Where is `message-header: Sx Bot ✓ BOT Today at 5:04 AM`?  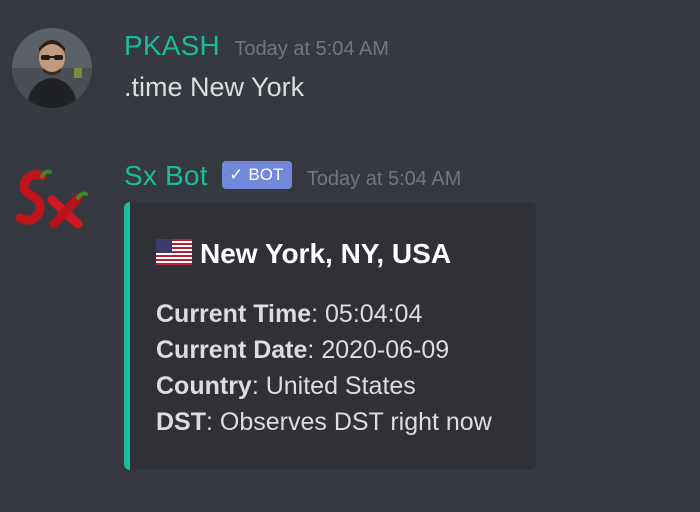 message-header: Sx Bot ✓ BOT Today at 5:04 AM is located at coordinates (292, 176).